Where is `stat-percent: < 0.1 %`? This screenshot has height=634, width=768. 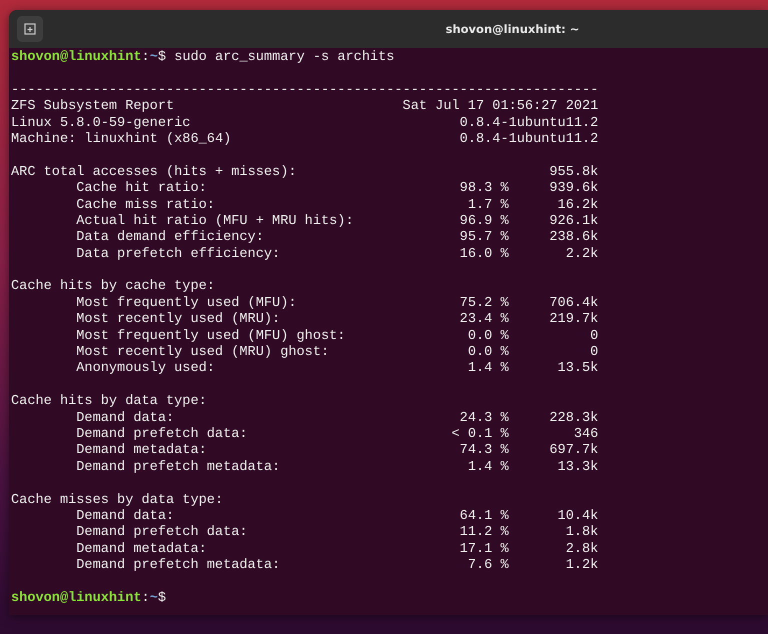
stat-percent: < 0.1 % is located at coordinates (479, 435).